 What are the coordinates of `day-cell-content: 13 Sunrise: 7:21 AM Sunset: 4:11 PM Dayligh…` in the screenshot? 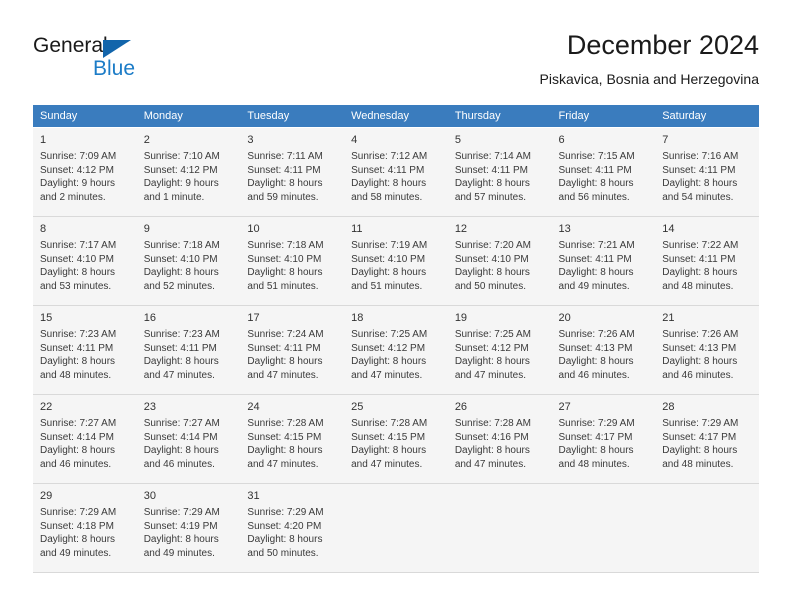 It's located at (604, 258).